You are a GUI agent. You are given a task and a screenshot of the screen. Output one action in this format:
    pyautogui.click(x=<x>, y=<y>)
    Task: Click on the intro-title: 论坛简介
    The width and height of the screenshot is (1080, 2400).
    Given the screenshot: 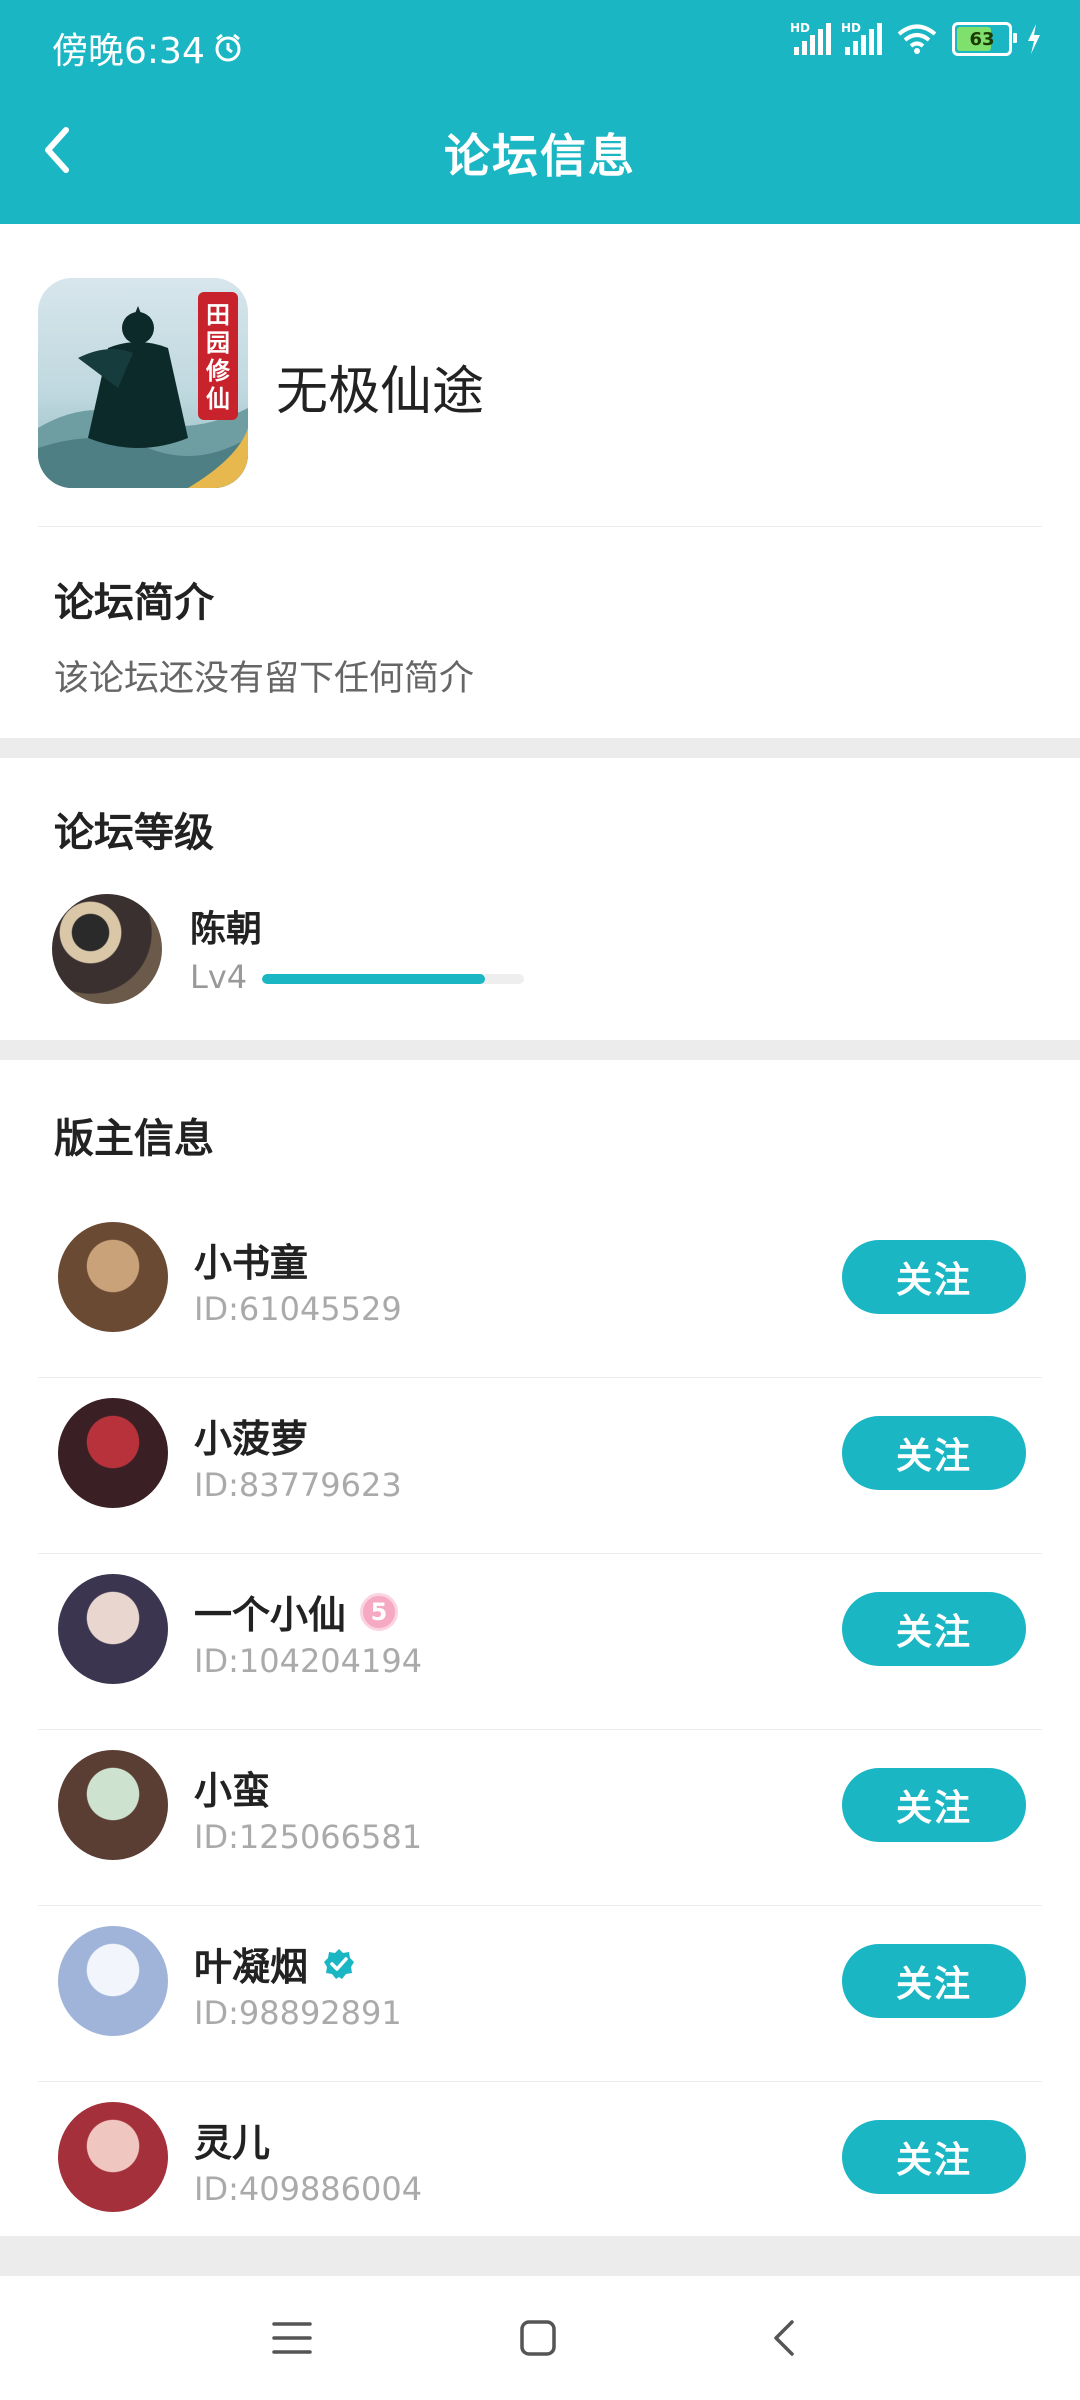 What is the action you would take?
    pyautogui.click(x=134, y=603)
    